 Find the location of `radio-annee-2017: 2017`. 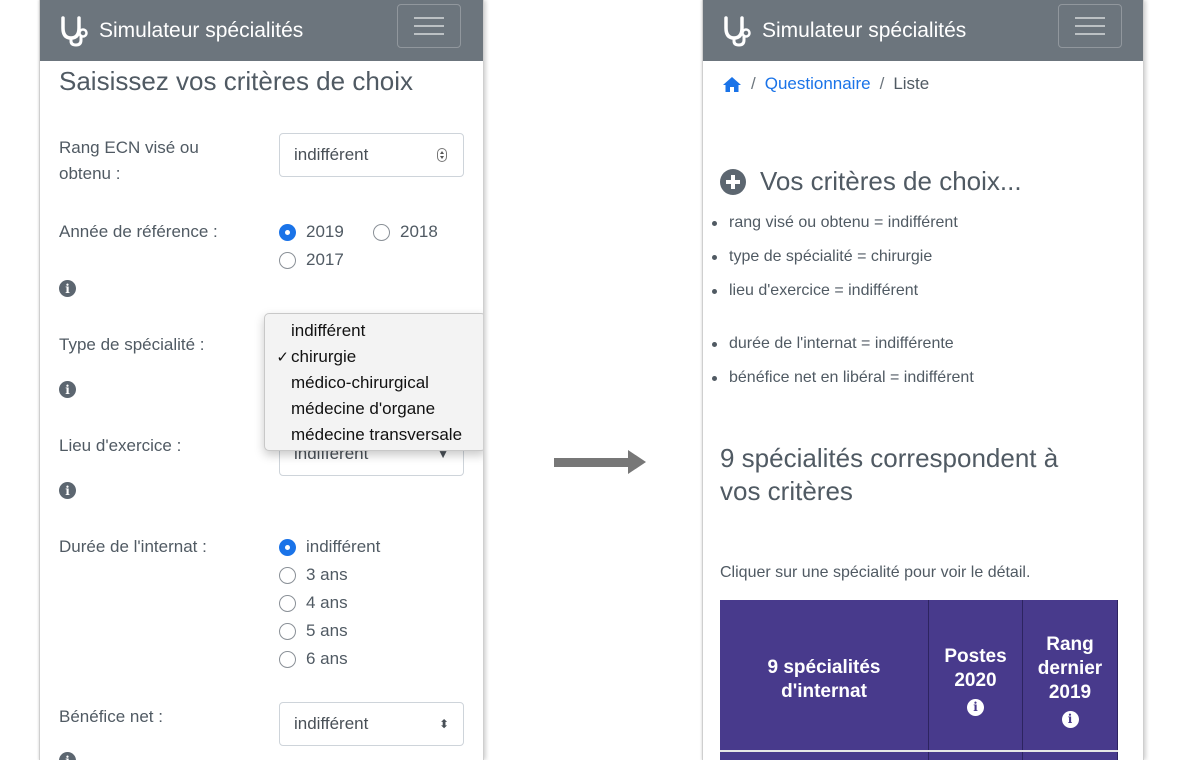

radio-annee-2017: 2017 is located at coordinates (311, 260).